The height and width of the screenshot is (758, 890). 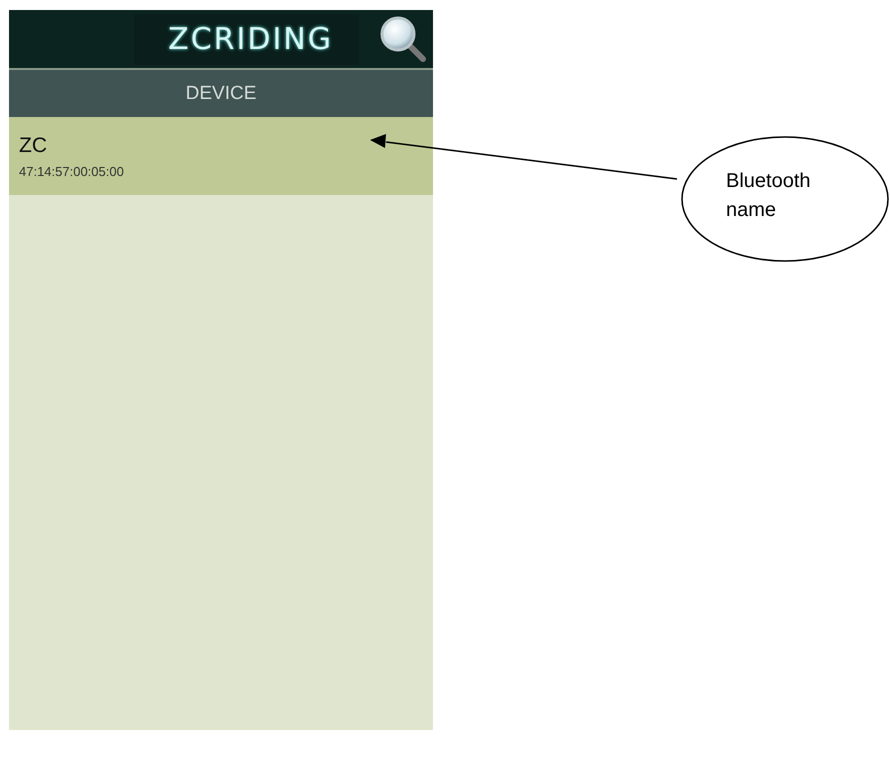 I want to click on section-title: DEVICE, so click(x=221, y=93).